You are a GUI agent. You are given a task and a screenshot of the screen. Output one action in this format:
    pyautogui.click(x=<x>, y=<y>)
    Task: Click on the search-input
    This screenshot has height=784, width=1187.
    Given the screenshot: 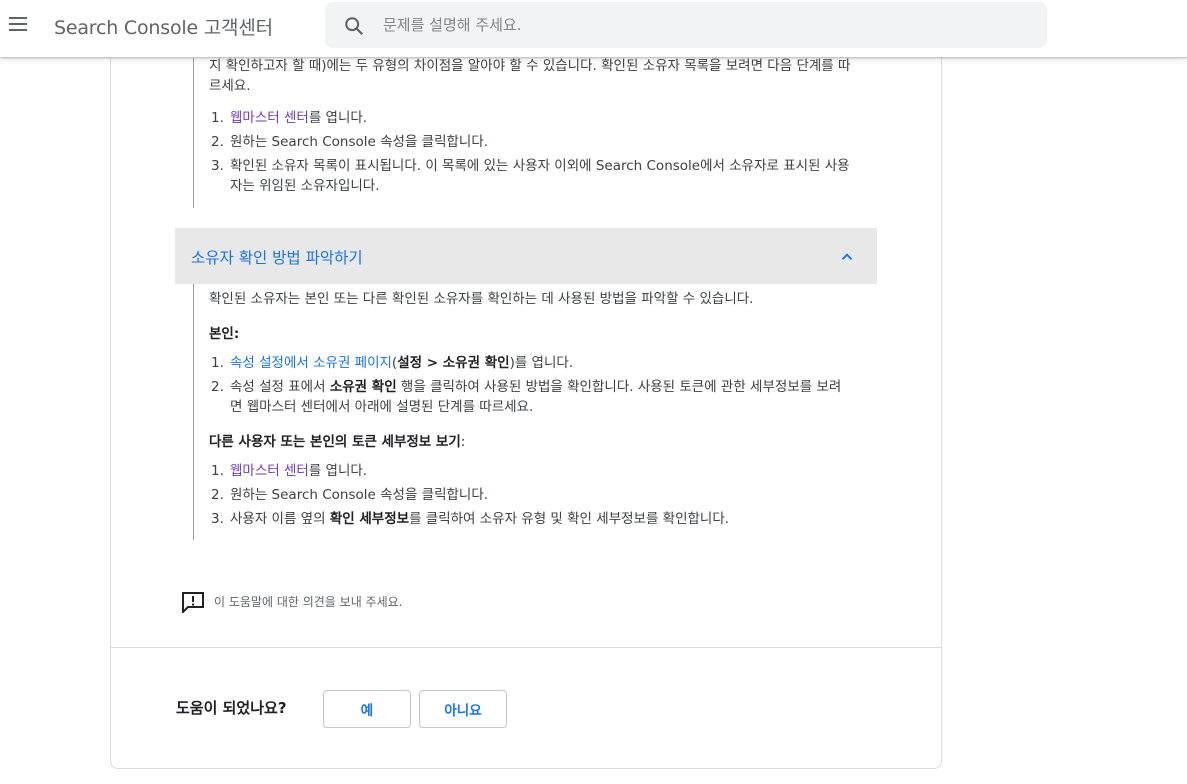 What is the action you would take?
    pyautogui.click(x=703, y=25)
    